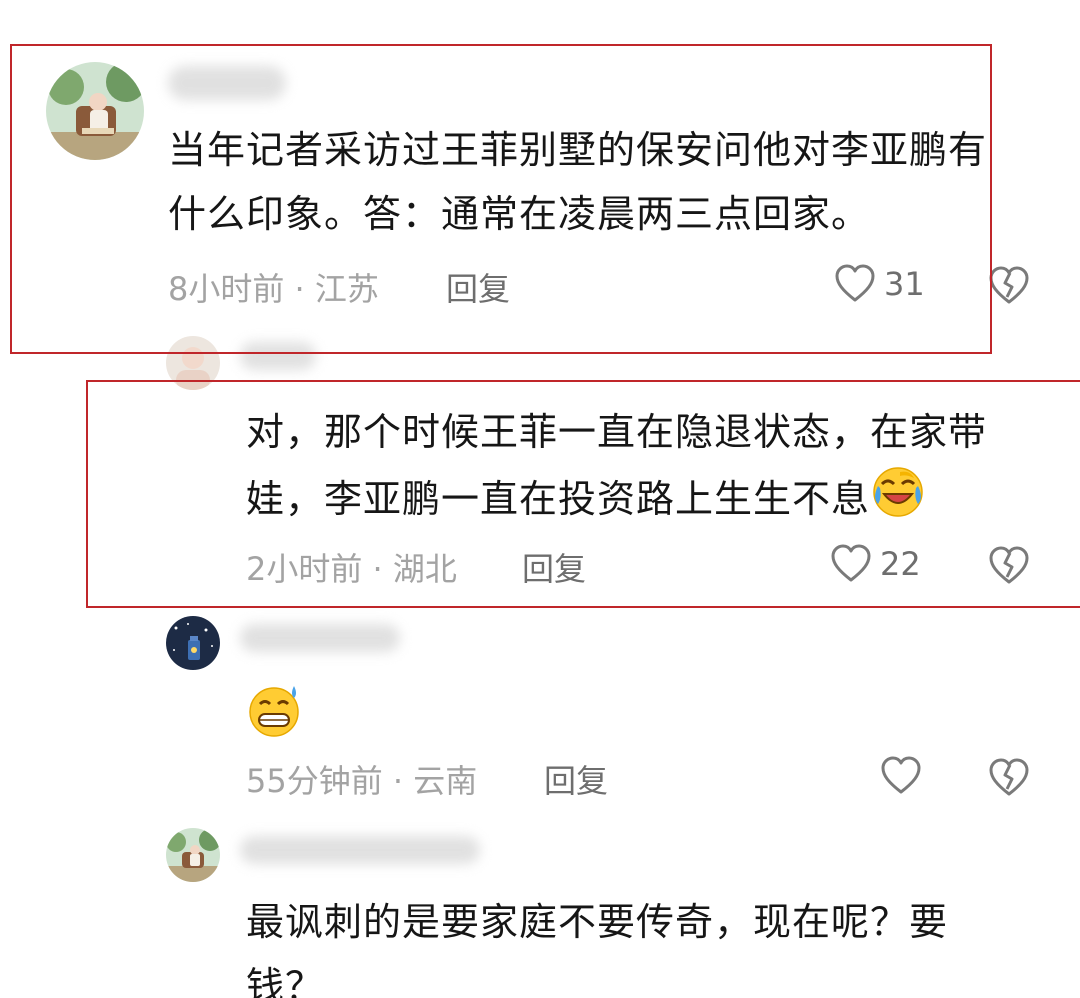 The width and height of the screenshot is (1080, 998). I want to click on comment-meta: 8小时前 · 江苏, so click(273, 289).